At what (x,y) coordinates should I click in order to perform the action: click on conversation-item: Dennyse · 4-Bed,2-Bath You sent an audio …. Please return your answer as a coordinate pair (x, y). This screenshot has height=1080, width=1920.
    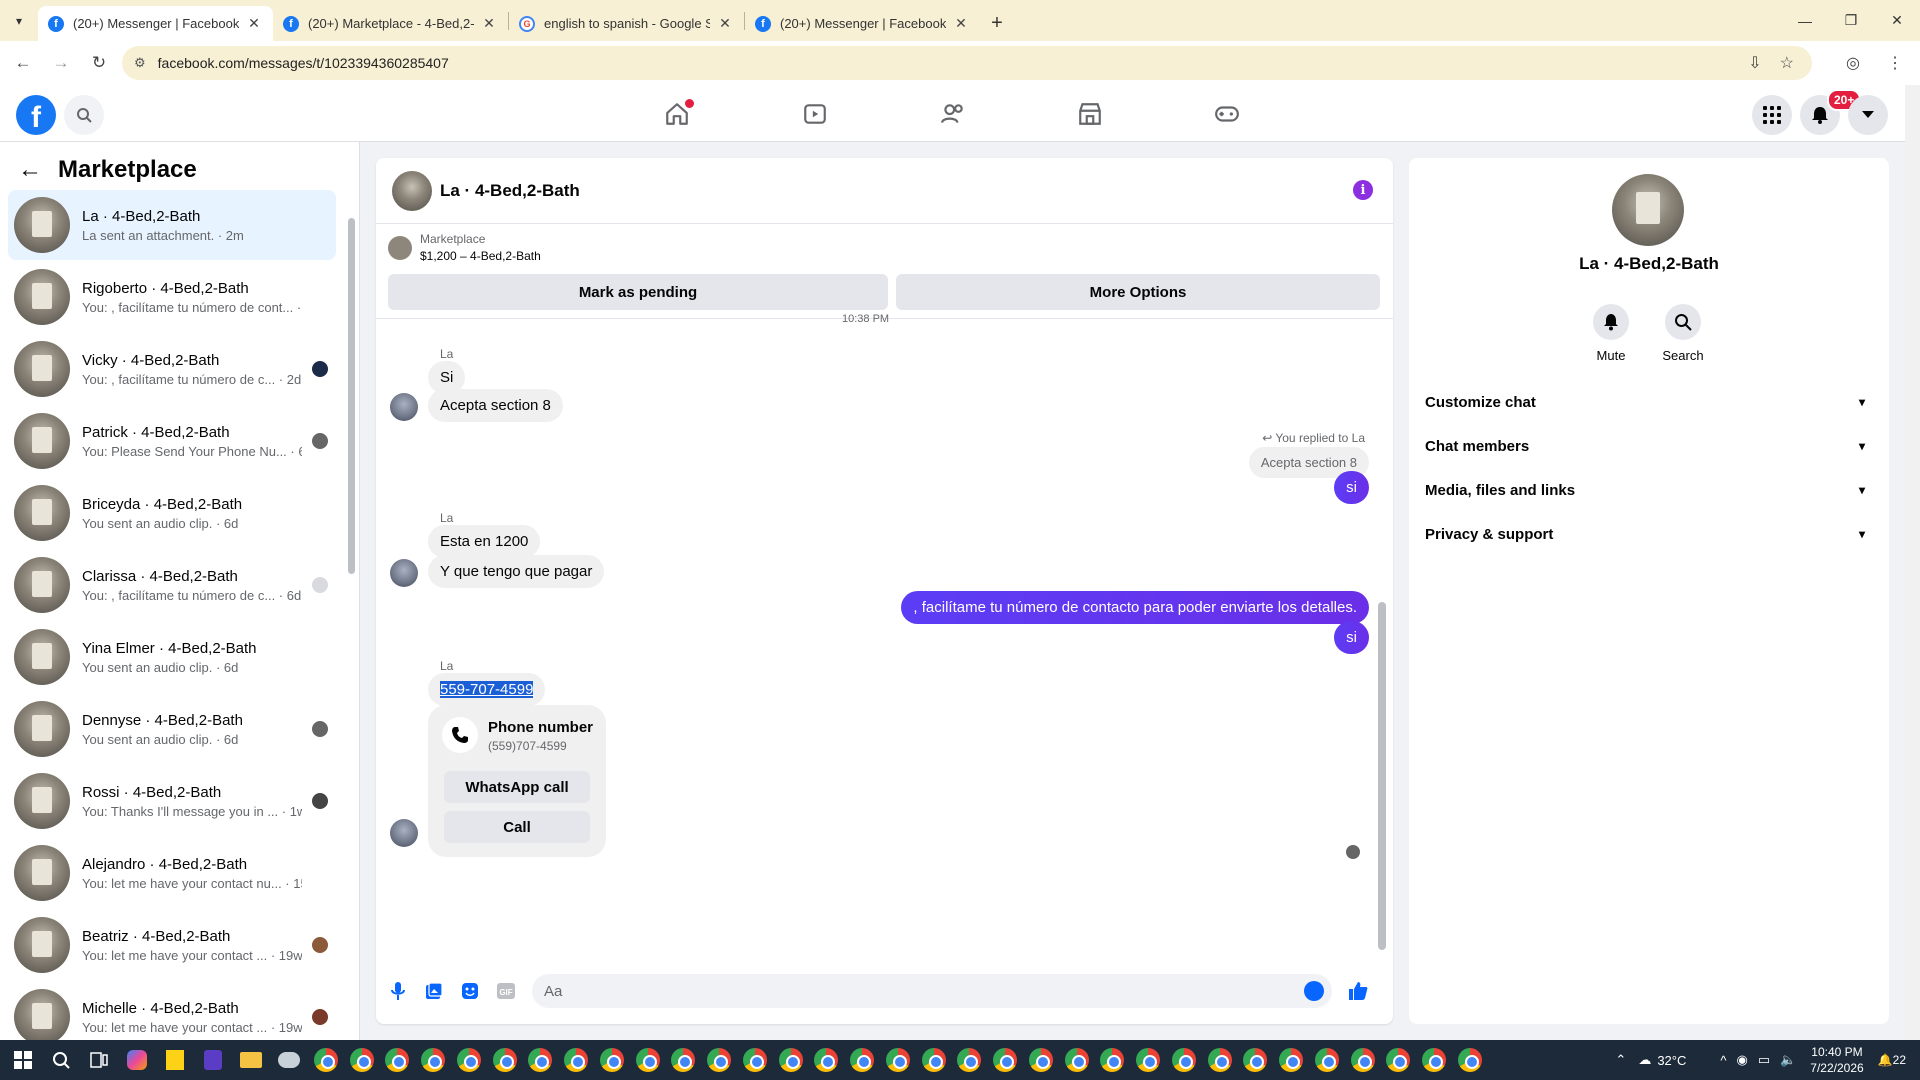
    Looking at the image, I should click on (172, 729).